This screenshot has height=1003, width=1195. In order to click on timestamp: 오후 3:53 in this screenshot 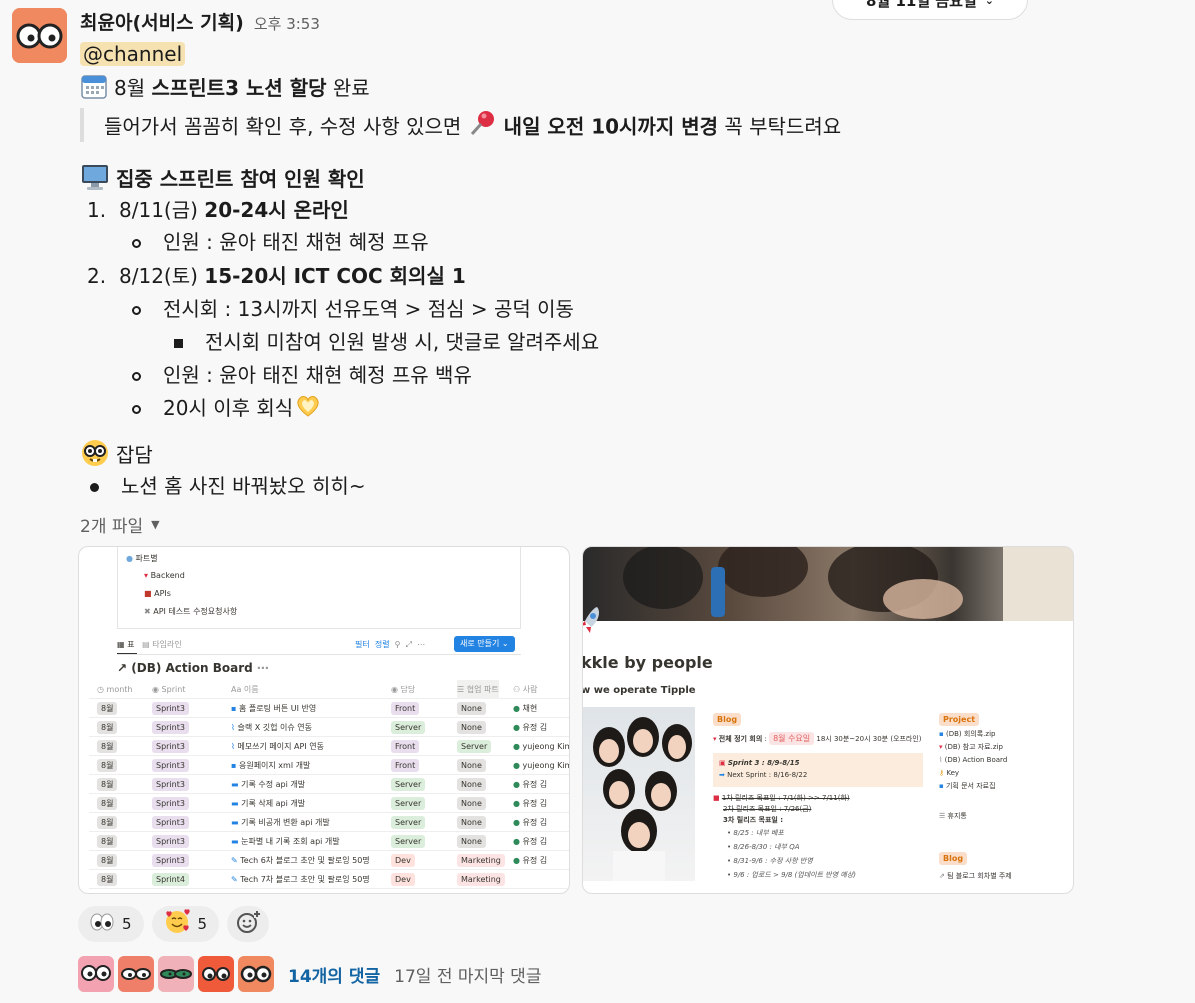, I will do `click(287, 23)`.